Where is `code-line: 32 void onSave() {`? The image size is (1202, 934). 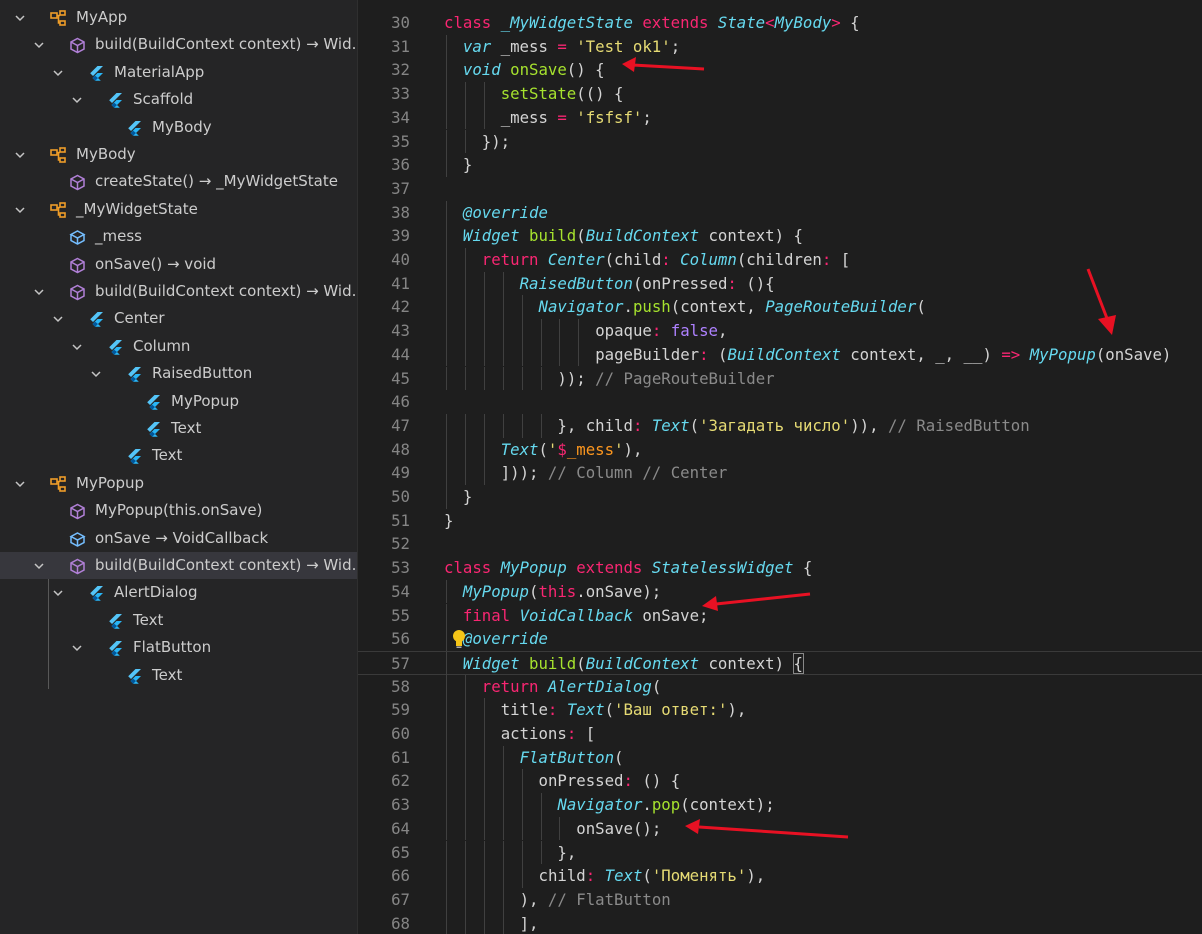
code-line: 32 void onSave() { is located at coordinates (780, 70).